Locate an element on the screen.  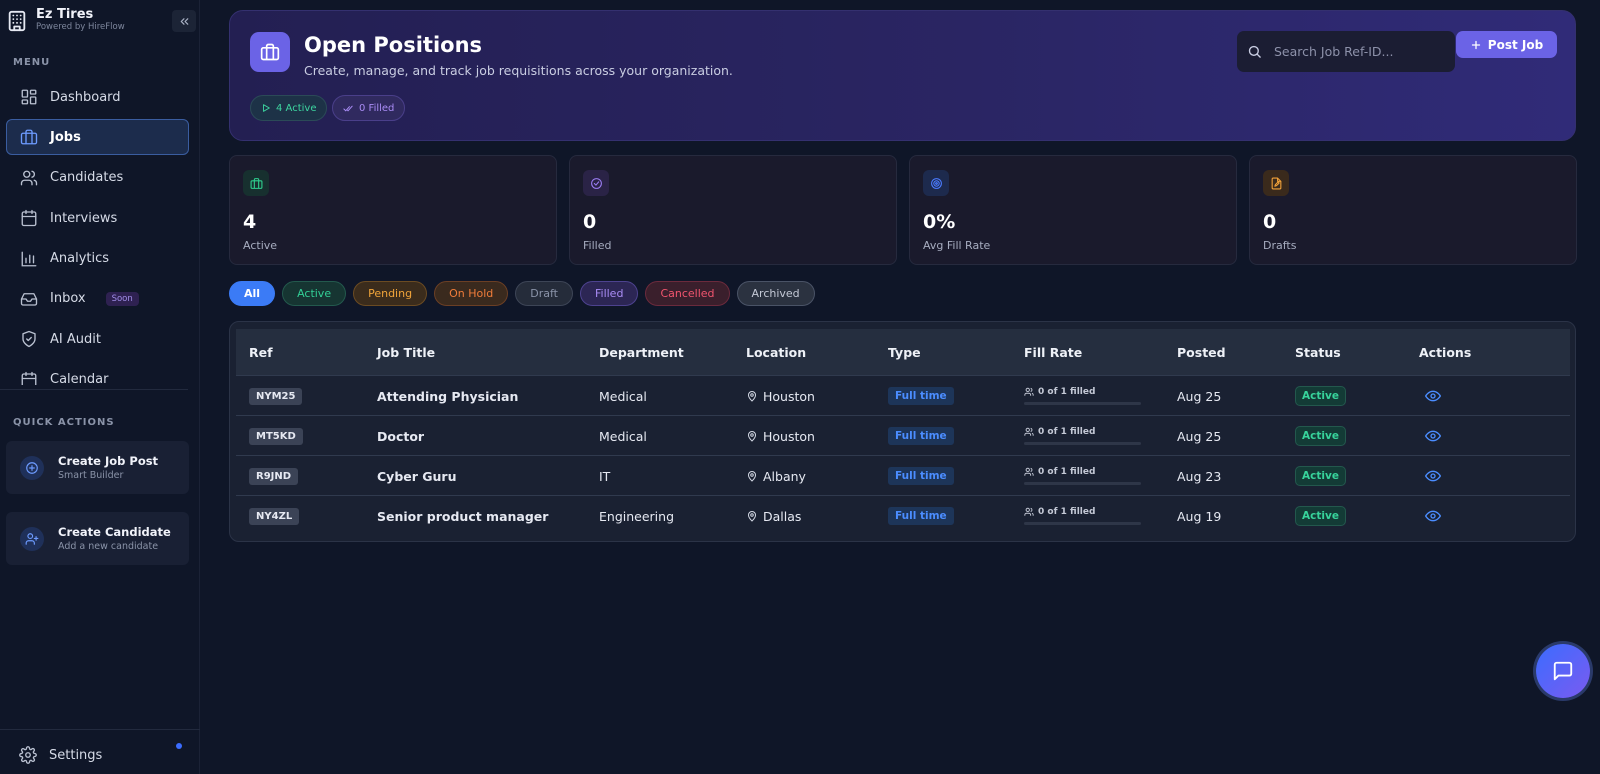
active-count-label: 4 Active is located at coordinates (296, 108).